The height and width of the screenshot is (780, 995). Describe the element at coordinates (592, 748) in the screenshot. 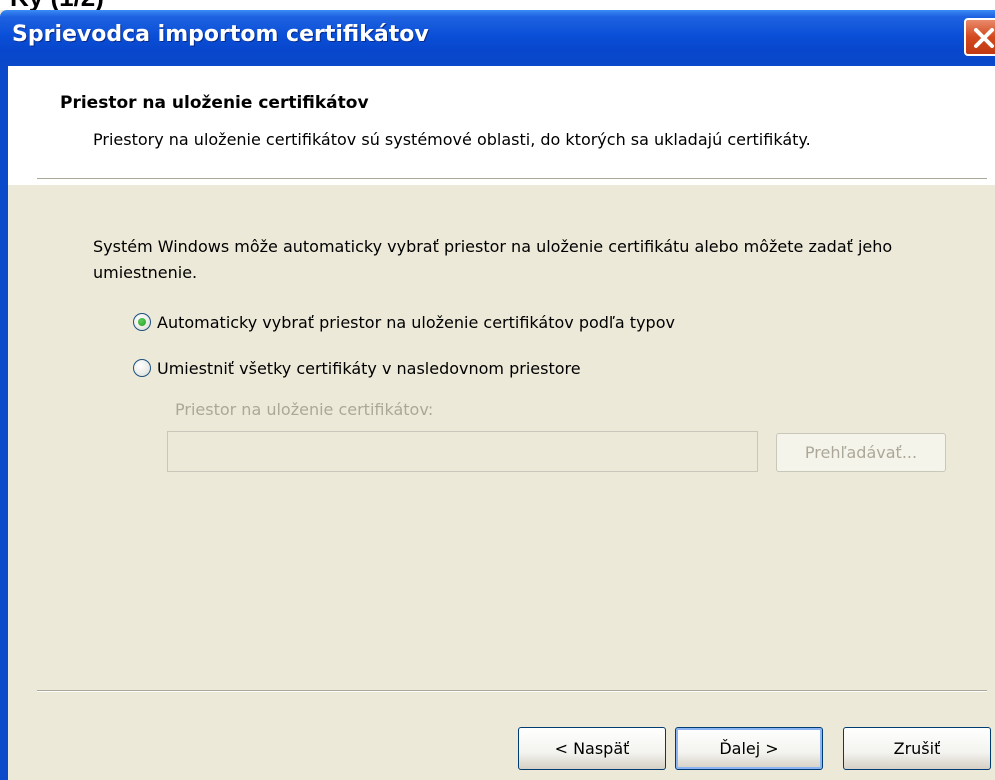

I see `back-button: < Naspäť` at that location.